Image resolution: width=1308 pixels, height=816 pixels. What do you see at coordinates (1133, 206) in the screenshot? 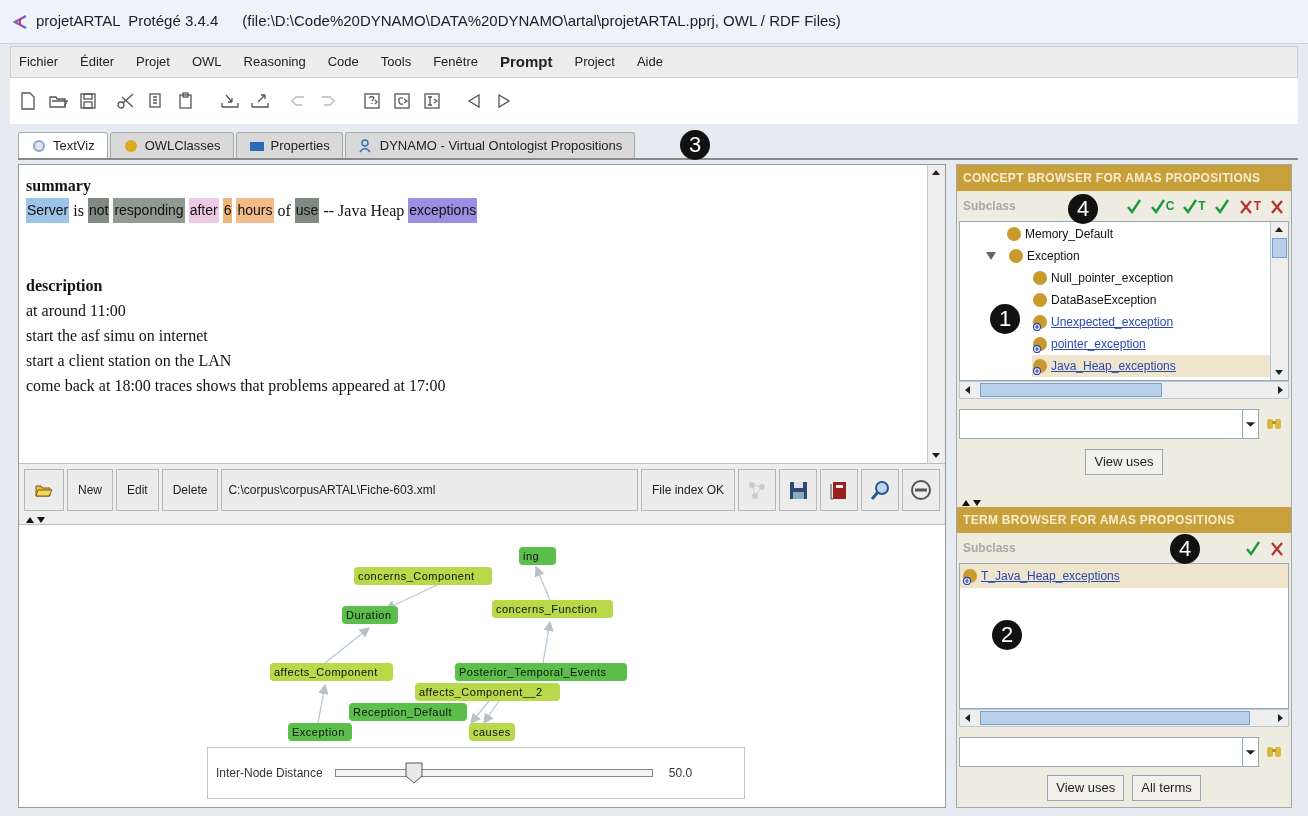
I see `check-icon` at bounding box center [1133, 206].